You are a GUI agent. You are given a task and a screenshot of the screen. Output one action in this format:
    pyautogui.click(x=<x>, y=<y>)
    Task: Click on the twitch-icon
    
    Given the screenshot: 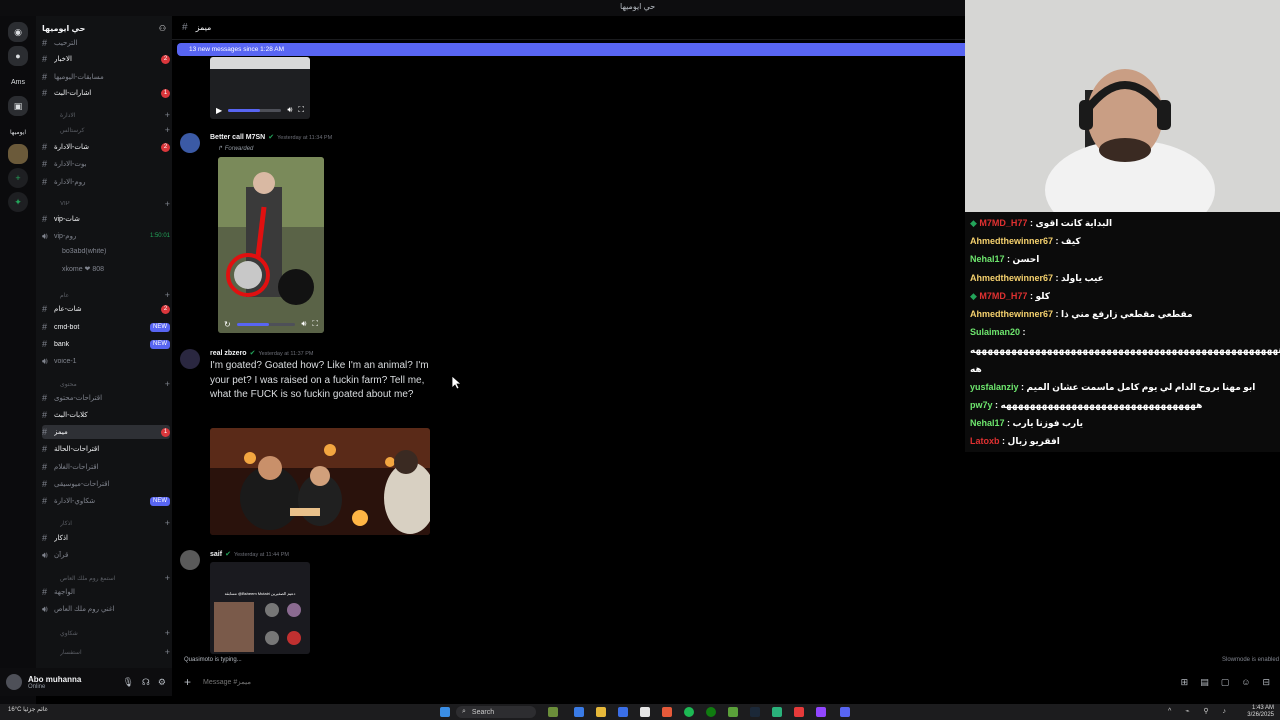 What is the action you would take?
    pyautogui.click(x=821, y=712)
    